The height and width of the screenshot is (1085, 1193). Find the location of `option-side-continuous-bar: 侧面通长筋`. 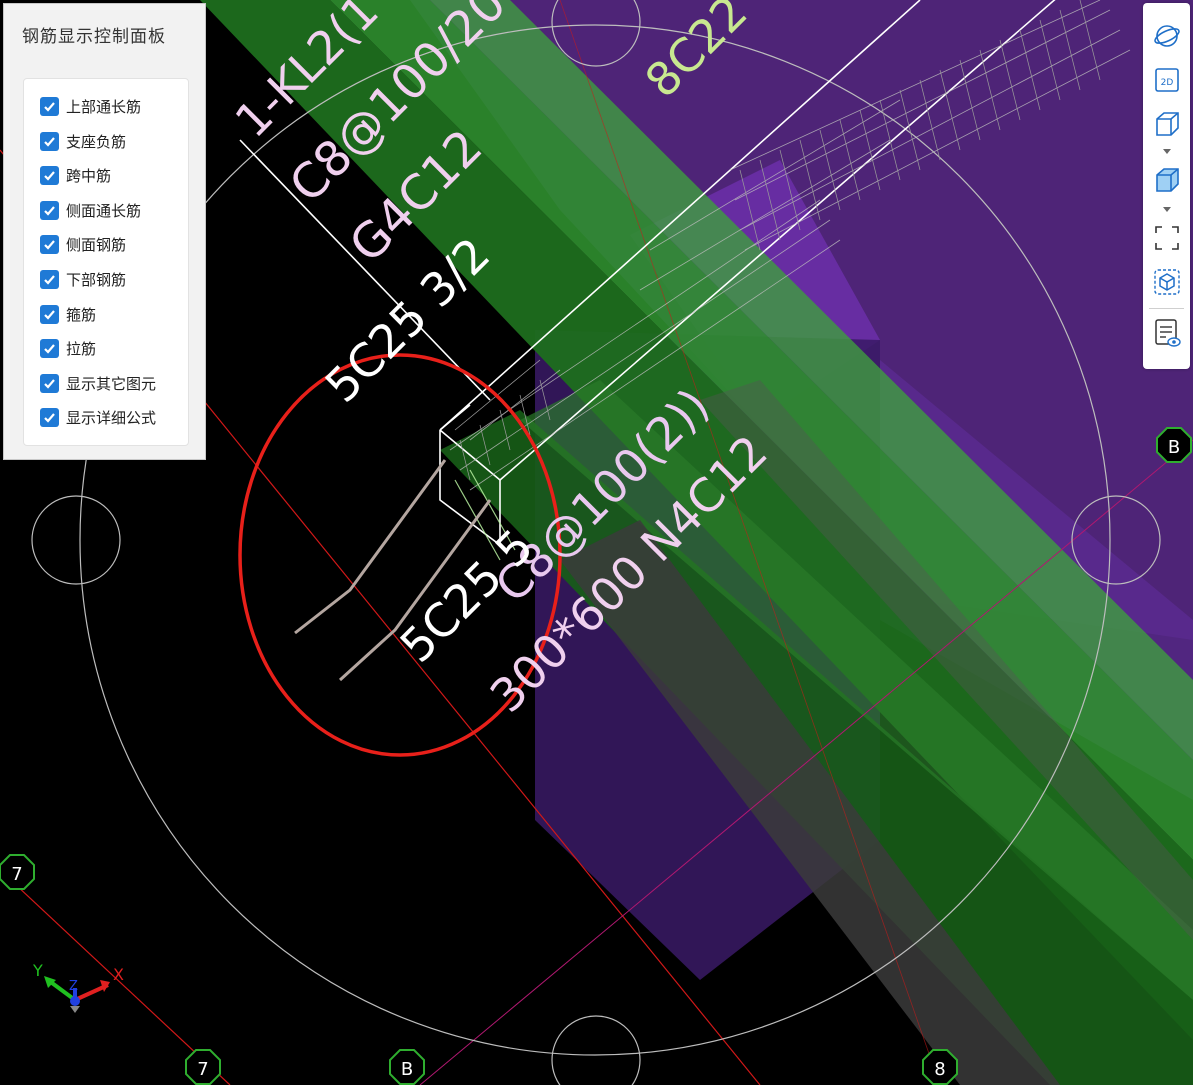

option-side-continuous-bar: 侧面通长筋 is located at coordinates (90, 210).